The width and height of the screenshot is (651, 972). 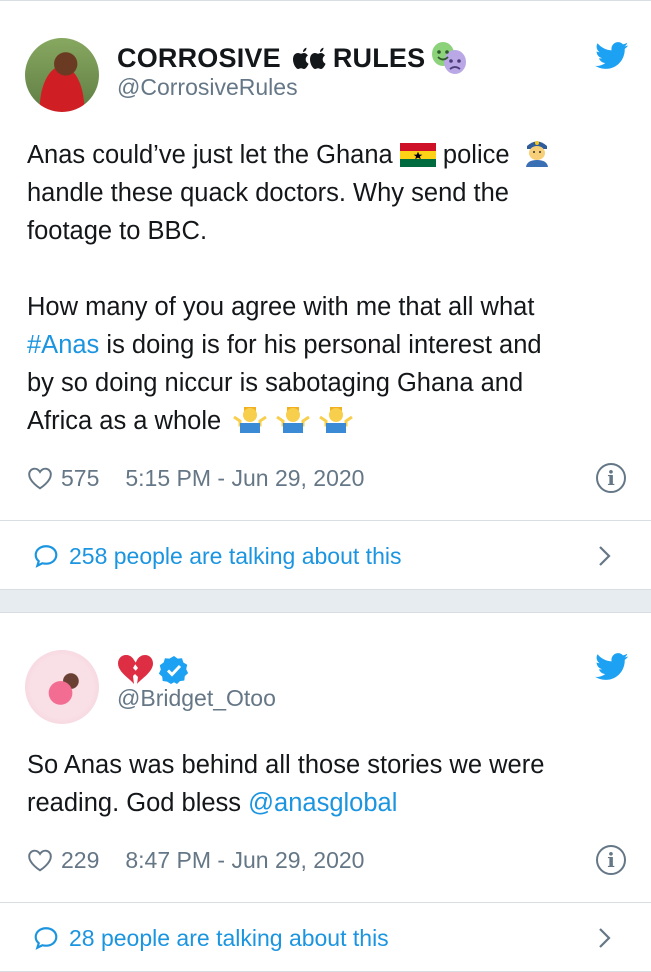 What do you see at coordinates (449, 58) in the screenshot?
I see `performing-arts-masks-icon` at bounding box center [449, 58].